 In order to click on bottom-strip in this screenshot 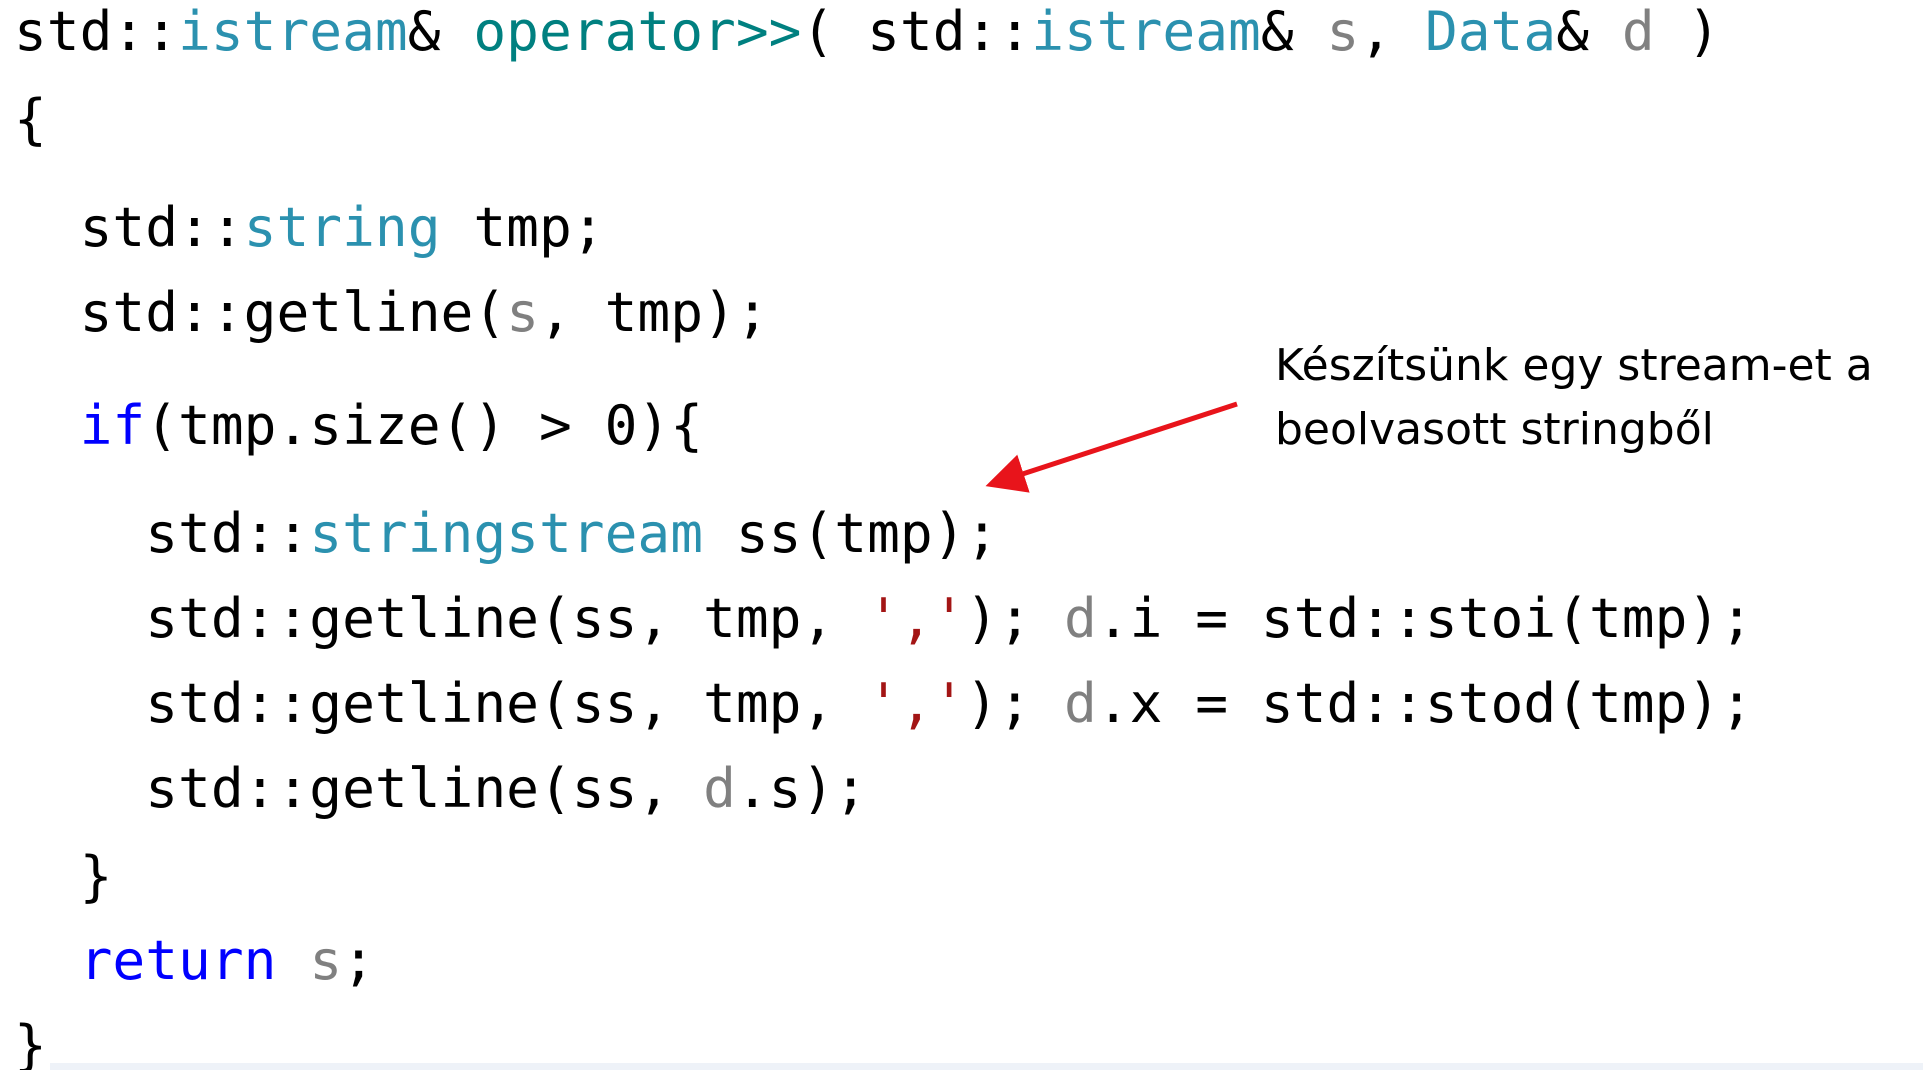, I will do `click(986, 1066)`.